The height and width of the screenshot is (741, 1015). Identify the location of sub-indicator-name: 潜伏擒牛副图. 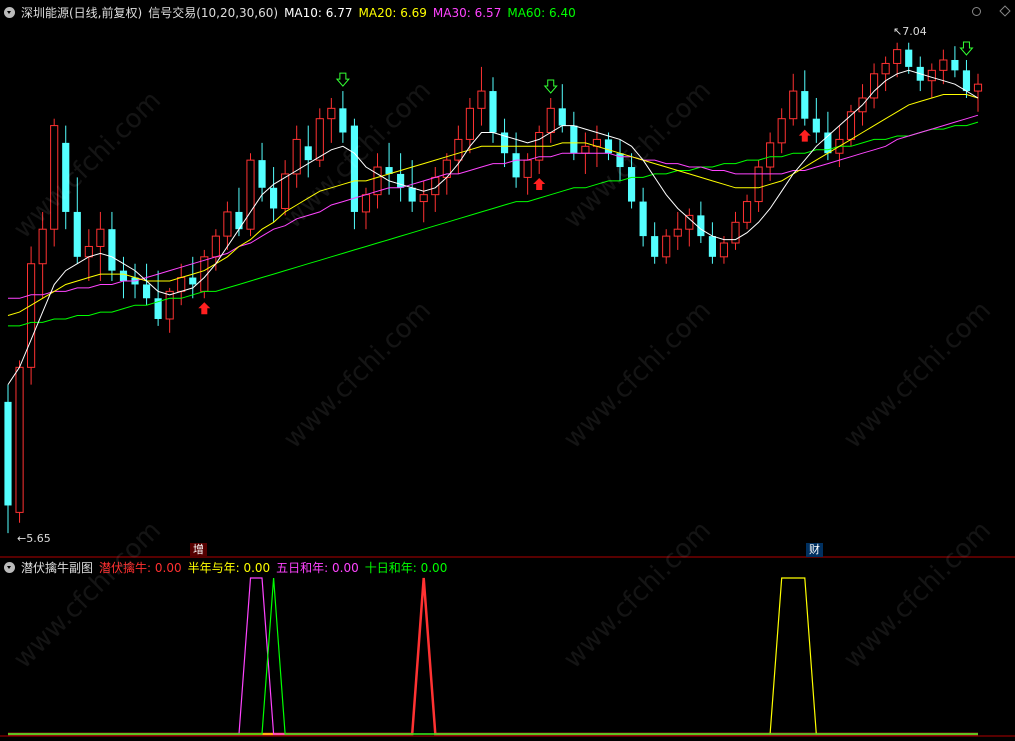
(57, 568).